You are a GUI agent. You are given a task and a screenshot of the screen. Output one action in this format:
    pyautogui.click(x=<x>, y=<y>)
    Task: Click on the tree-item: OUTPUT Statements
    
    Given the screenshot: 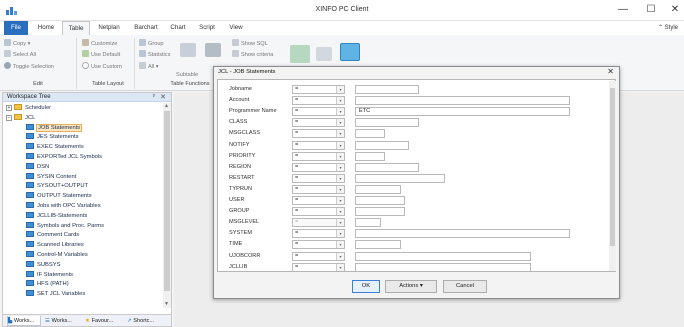 What is the action you would take?
    pyautogui.click(x=59, y=196)
    